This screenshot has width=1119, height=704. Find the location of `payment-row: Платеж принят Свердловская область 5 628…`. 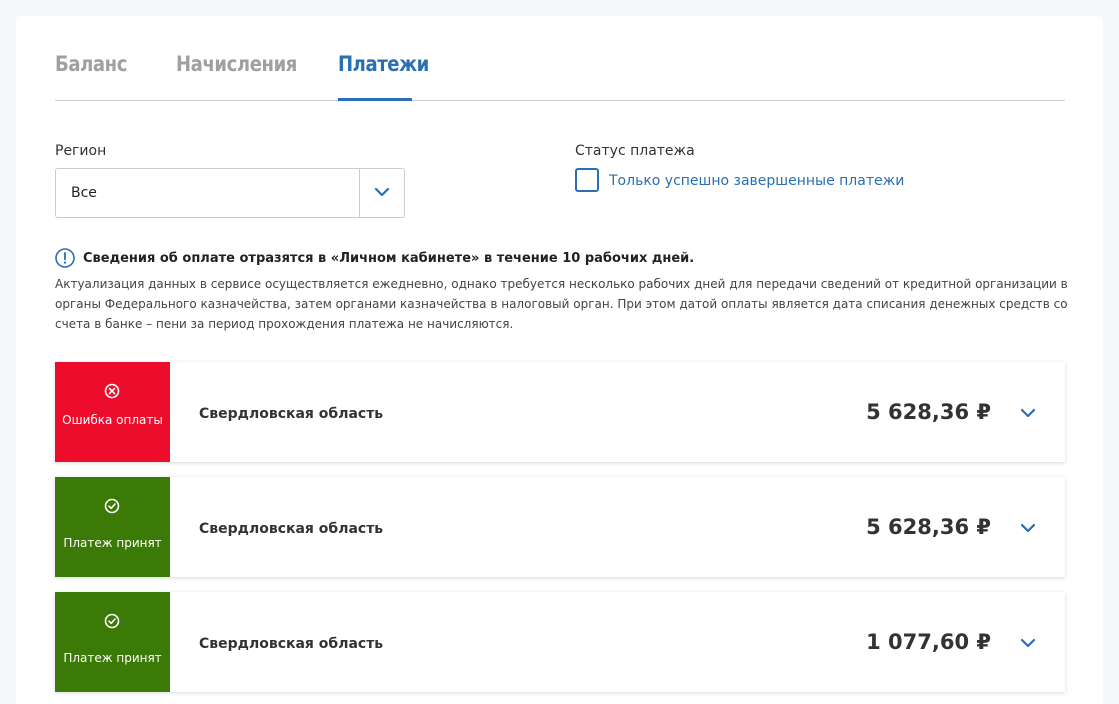

payment-row: Платеж принят Свердловская область 5 628… is located at coordinates (560, 527).